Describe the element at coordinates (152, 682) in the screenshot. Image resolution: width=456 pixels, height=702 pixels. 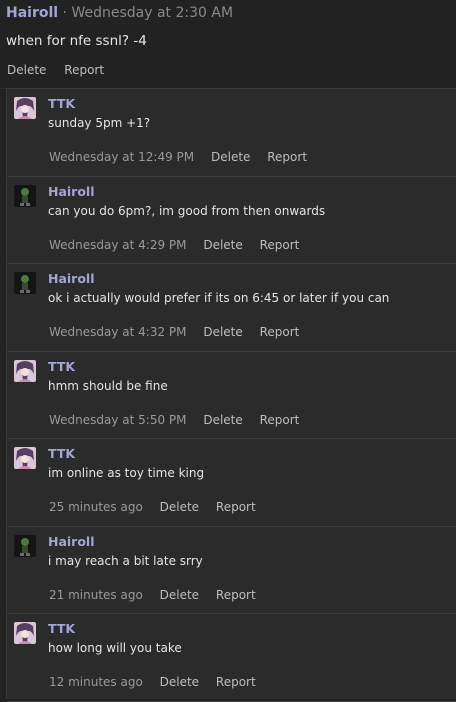
I see `comment-meta: 12 minutes ago Delete Report` at that location.